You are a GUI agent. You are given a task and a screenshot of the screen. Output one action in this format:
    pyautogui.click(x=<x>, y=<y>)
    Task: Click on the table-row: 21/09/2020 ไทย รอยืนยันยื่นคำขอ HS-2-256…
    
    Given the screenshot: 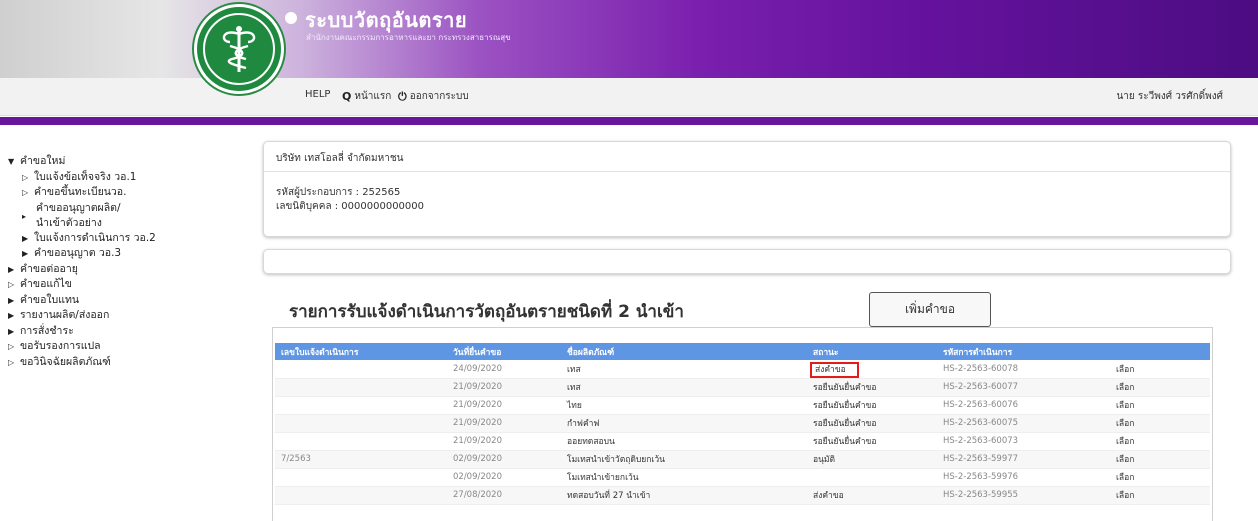 What is the action you would take?
    pyautogui.click(x=742, y=405)
    